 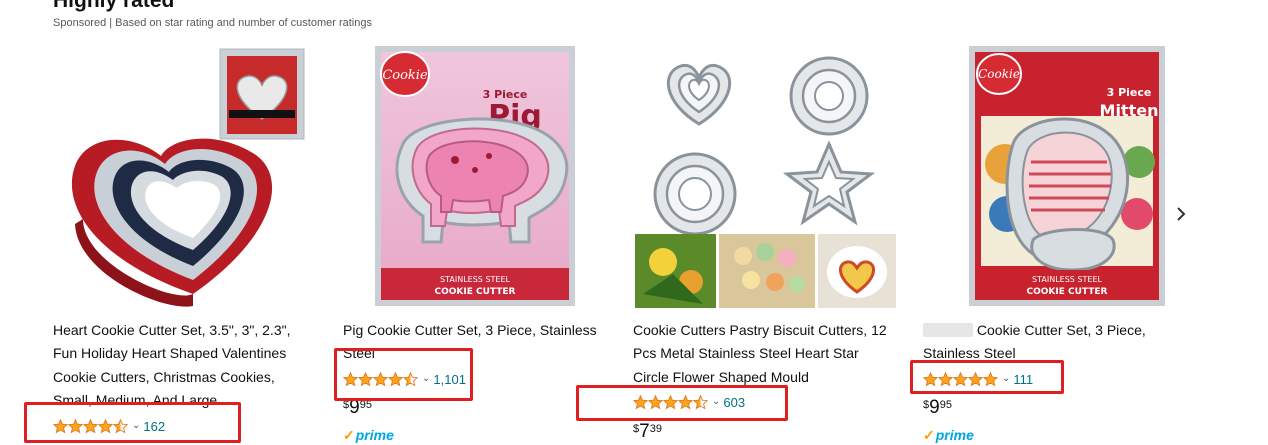 What do you see at coordinates (1181, 214) in the screenshot?
I see `chevron-right-icon` at bounding box center [1181, 214].